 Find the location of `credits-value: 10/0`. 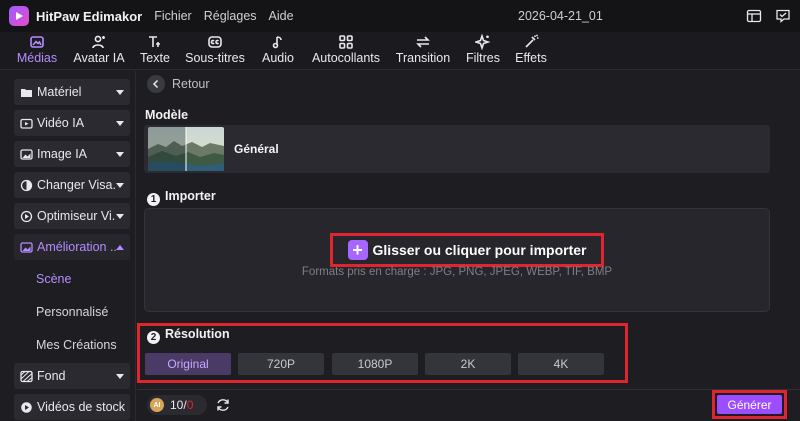

credits-value: 10/0 is located at coordinates (181, 405).